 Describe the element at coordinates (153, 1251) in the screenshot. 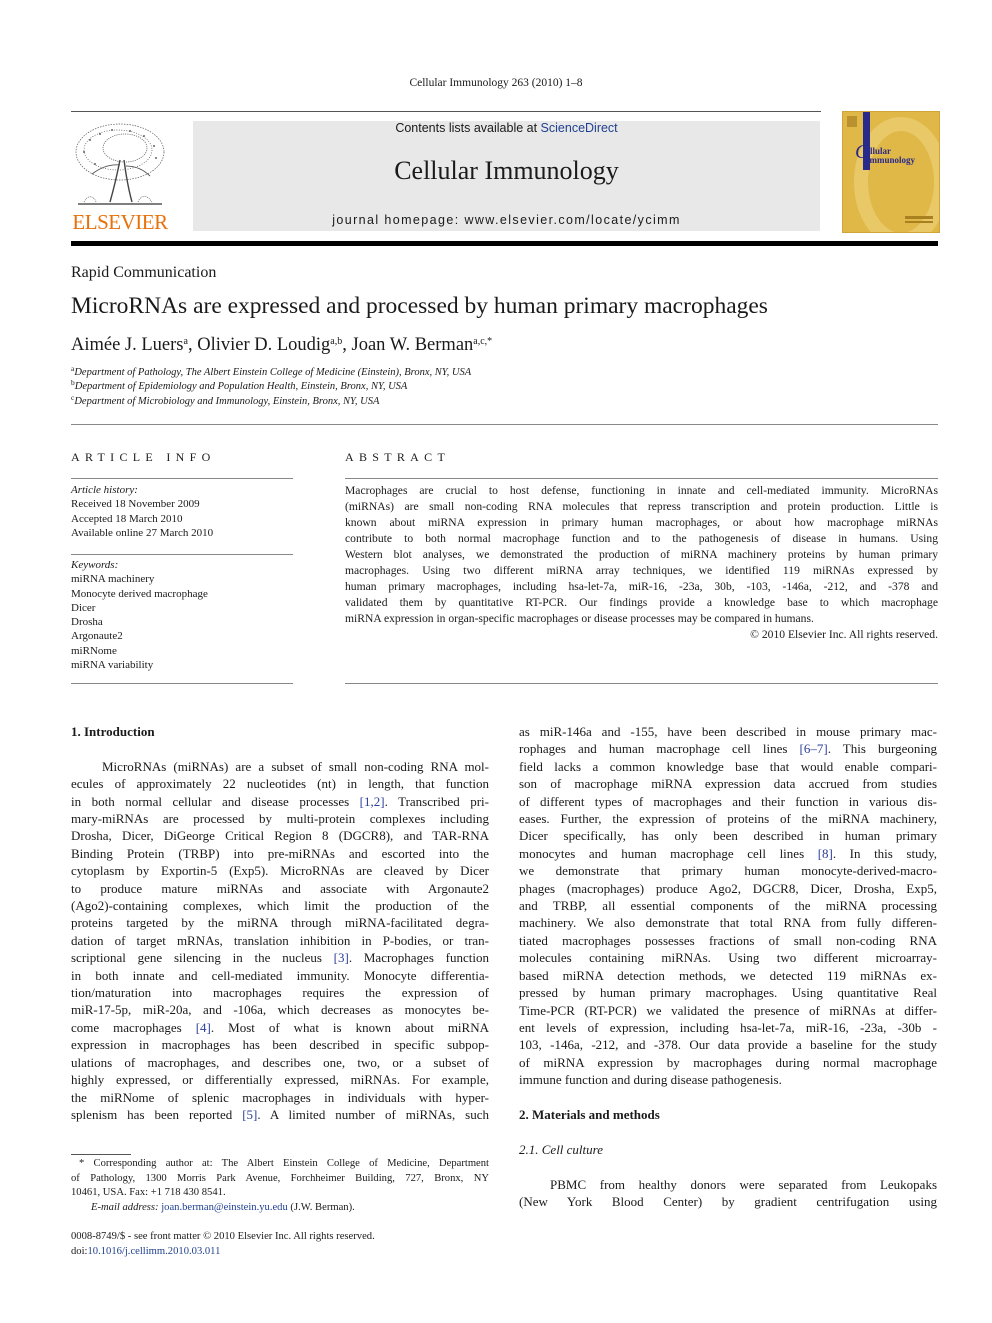

I see `doi-link: 10.1016/j.cellimm.2010.03.011` at that location.